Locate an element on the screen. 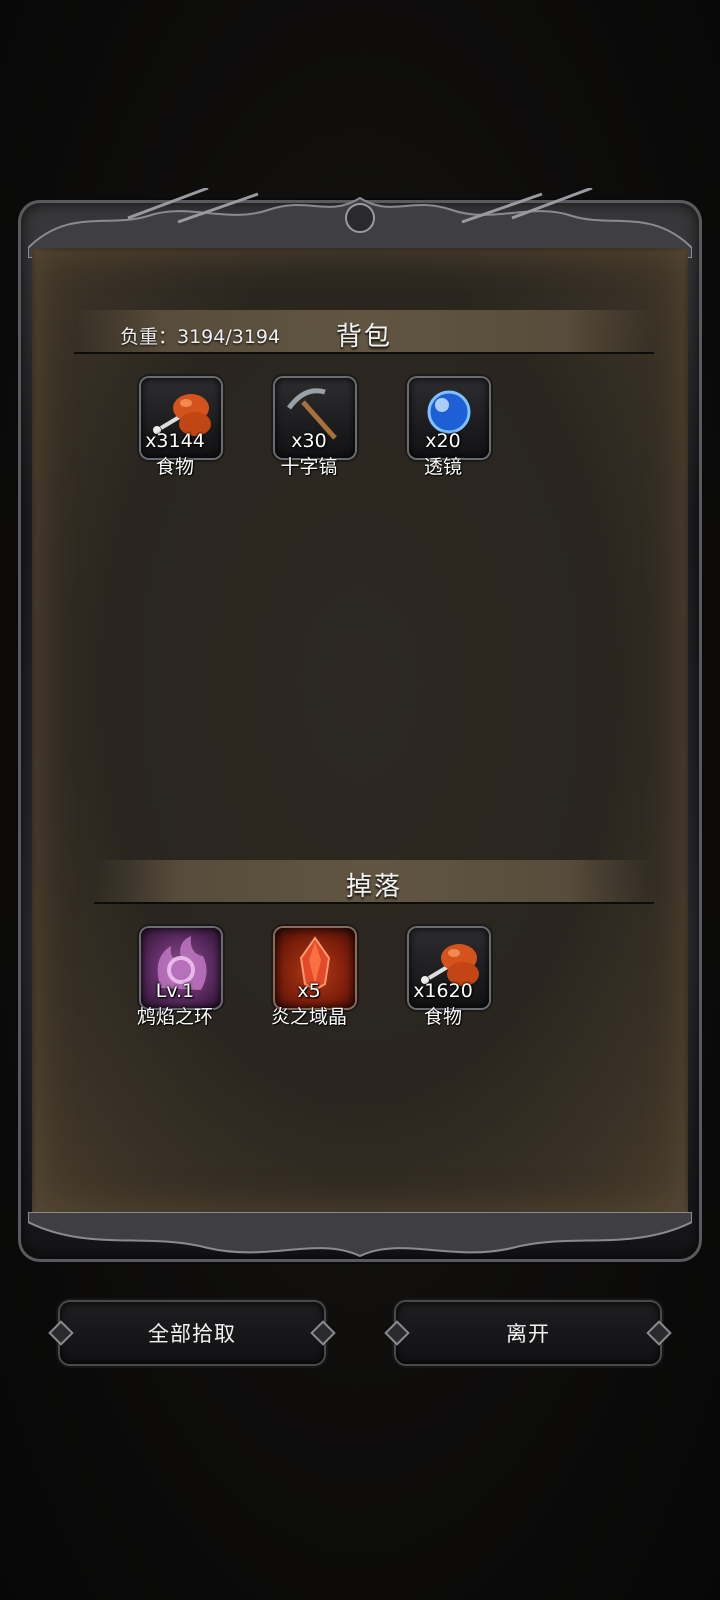  pickup-all-label: 全部拾取 is located at coordinates (192, 1334).